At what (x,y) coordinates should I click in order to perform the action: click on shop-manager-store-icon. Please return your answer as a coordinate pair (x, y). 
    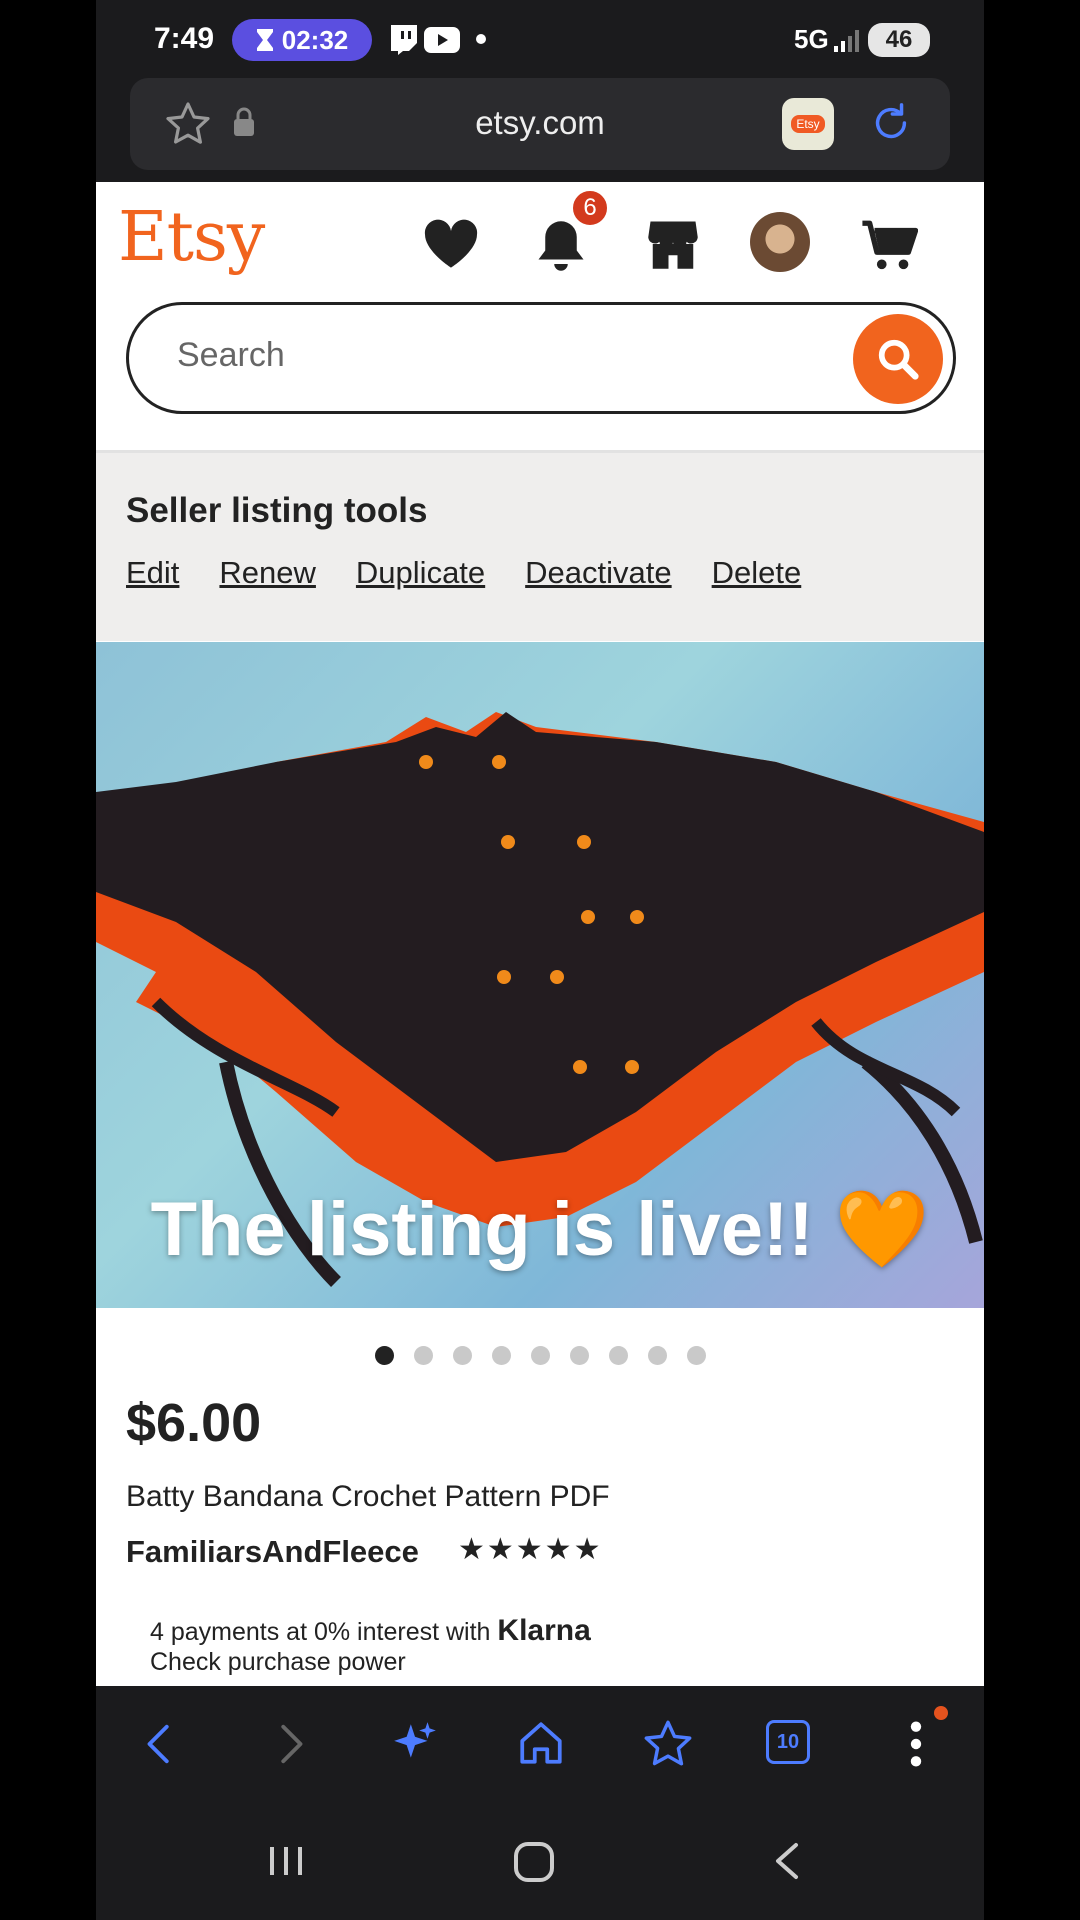
    Looking at the image, I should click on (673, 244).